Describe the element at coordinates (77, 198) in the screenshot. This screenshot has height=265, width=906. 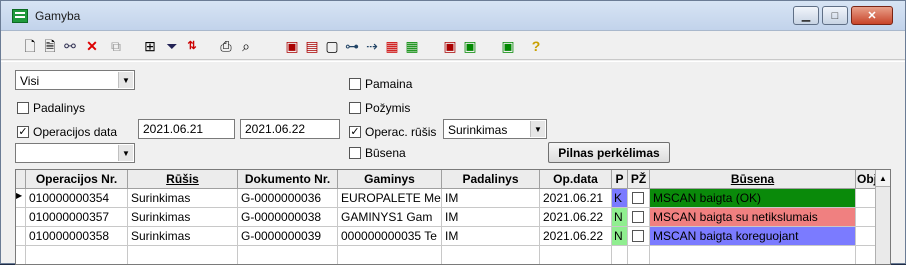
I see `cell-nr: 010000000354` at that location.